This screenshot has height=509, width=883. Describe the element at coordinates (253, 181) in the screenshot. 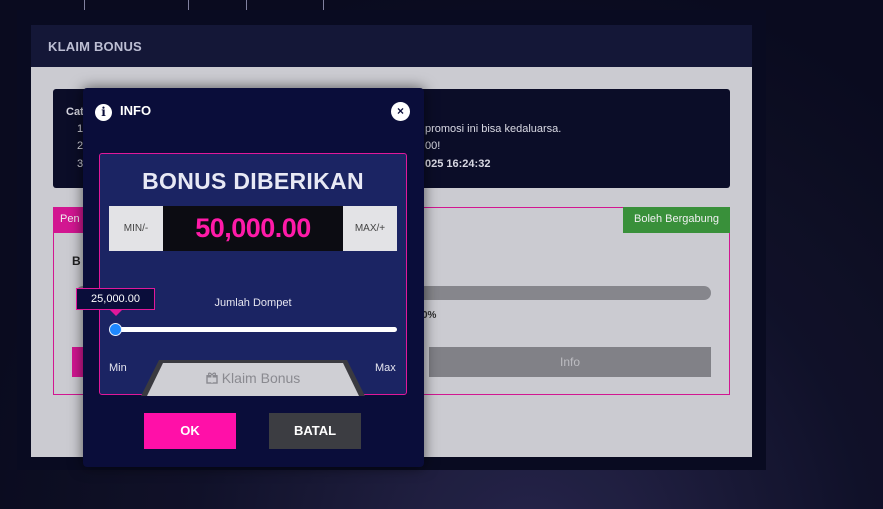

I see `bonus-heading: BONUS DIBERIKAN` at that location.